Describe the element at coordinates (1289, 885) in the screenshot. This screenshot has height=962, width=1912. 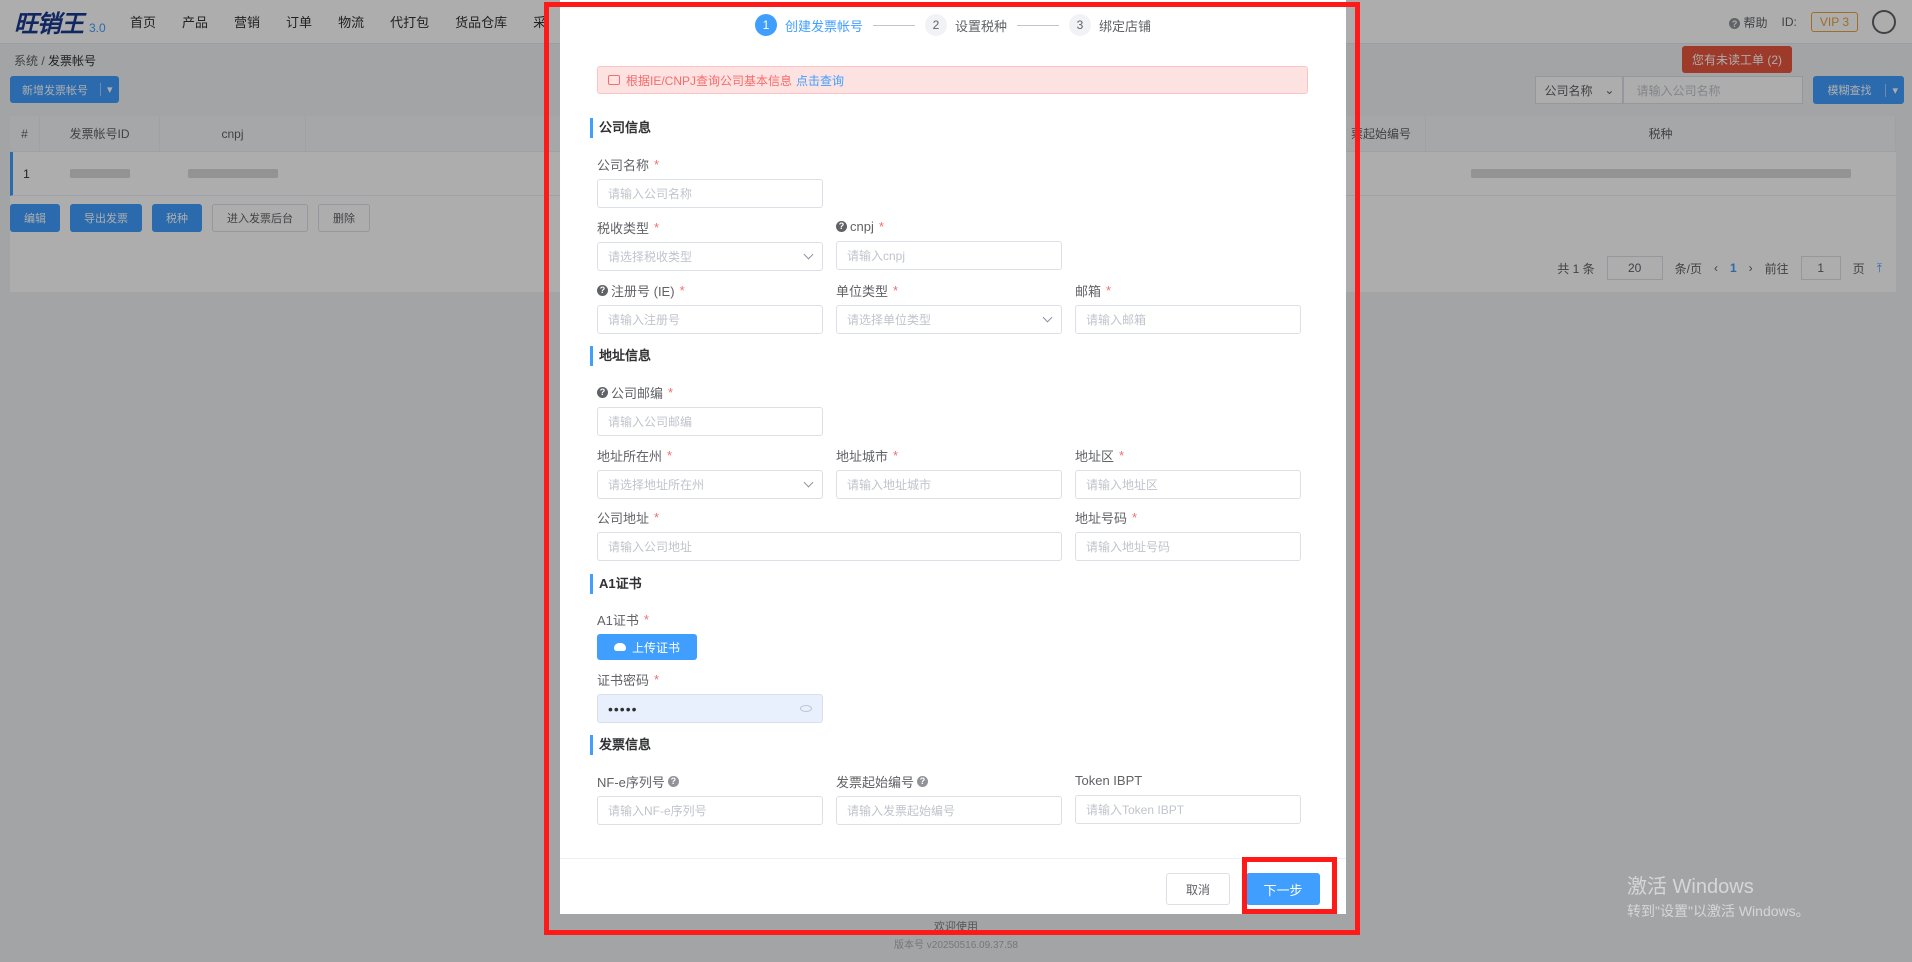
I see `next-button-highlight-box` at that location.